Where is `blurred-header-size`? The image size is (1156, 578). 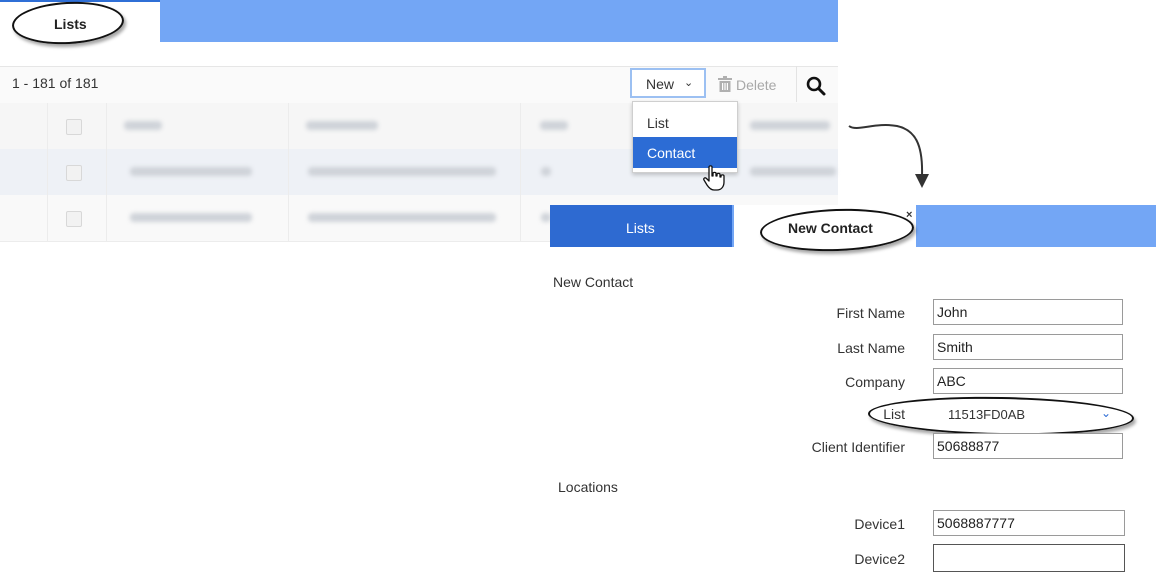 blurred-header-size is located at coordinates (554, 125).